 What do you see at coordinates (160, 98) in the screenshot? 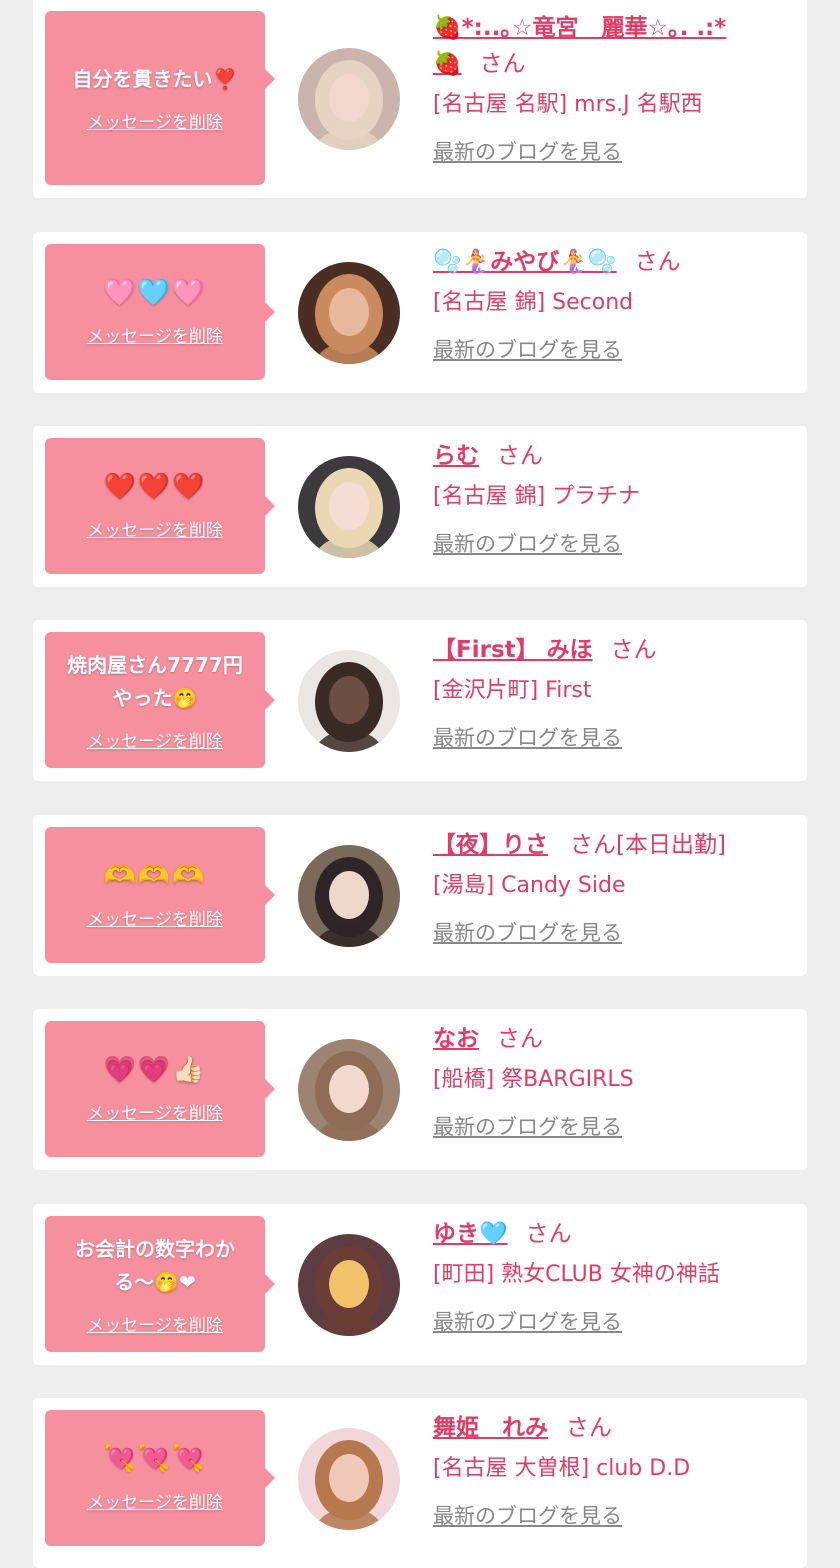
I see `message-bubble: 自分を貫きたい❣️ メッセージを削除` at bounding box center [160, 98].